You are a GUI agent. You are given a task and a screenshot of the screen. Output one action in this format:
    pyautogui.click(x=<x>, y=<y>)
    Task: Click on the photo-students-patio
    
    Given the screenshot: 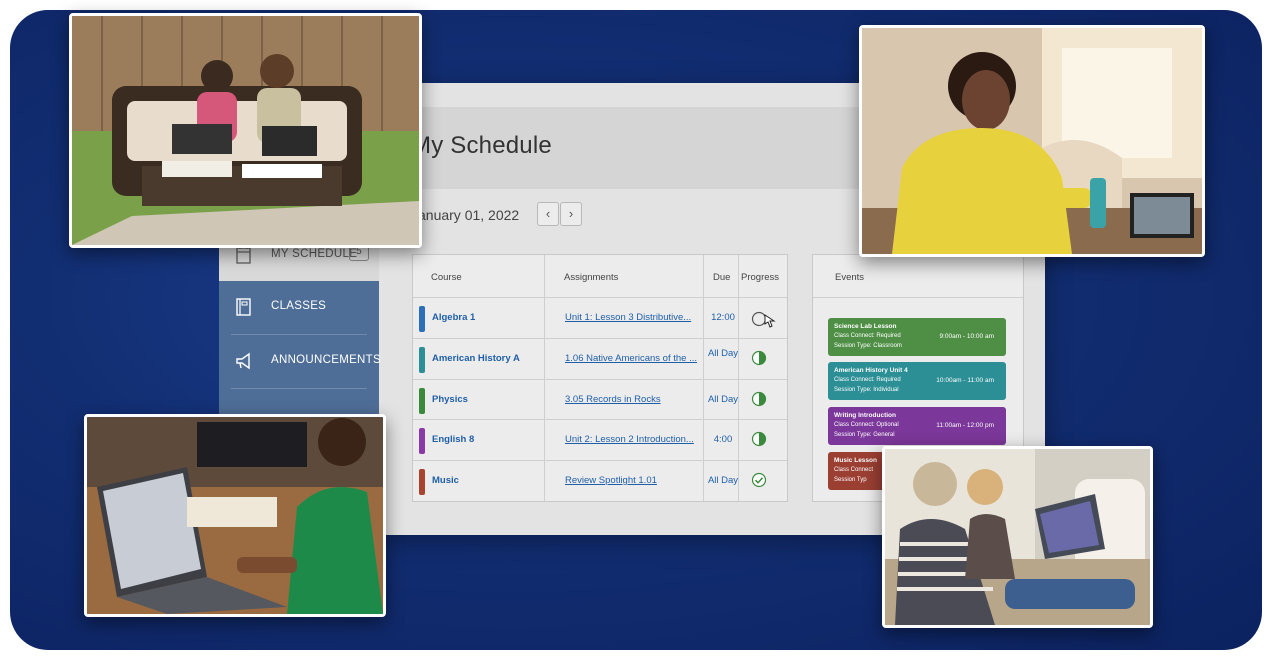 What is the action you would take?
    pyautogui.click(x=245, y=130)
    